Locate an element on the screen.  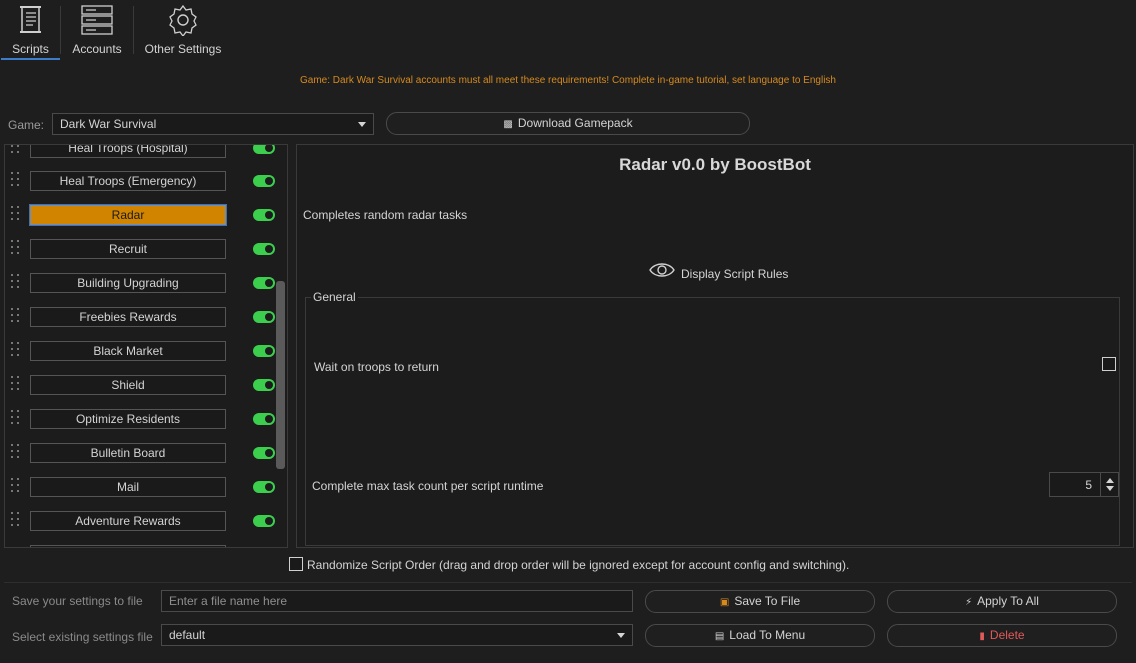
game-select-value: Dark War Survival is located at coordinates (108, 124).